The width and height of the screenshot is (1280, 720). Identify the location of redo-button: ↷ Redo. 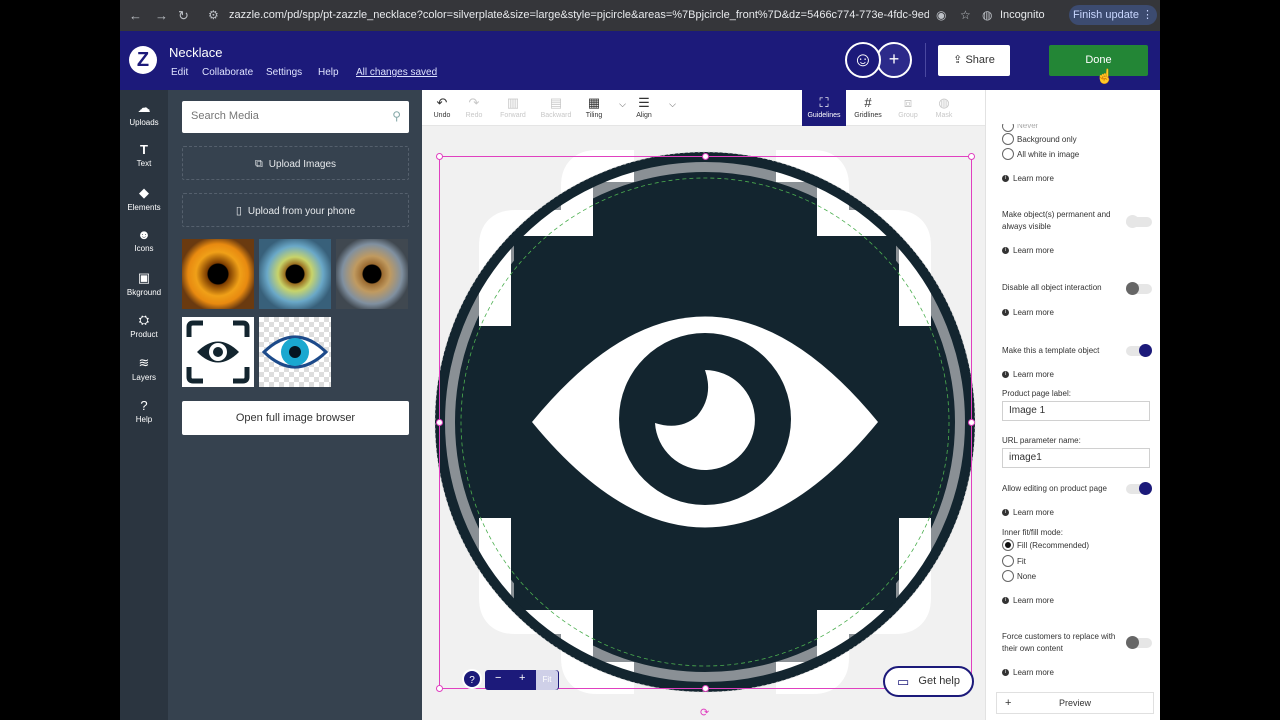
(474, 108).